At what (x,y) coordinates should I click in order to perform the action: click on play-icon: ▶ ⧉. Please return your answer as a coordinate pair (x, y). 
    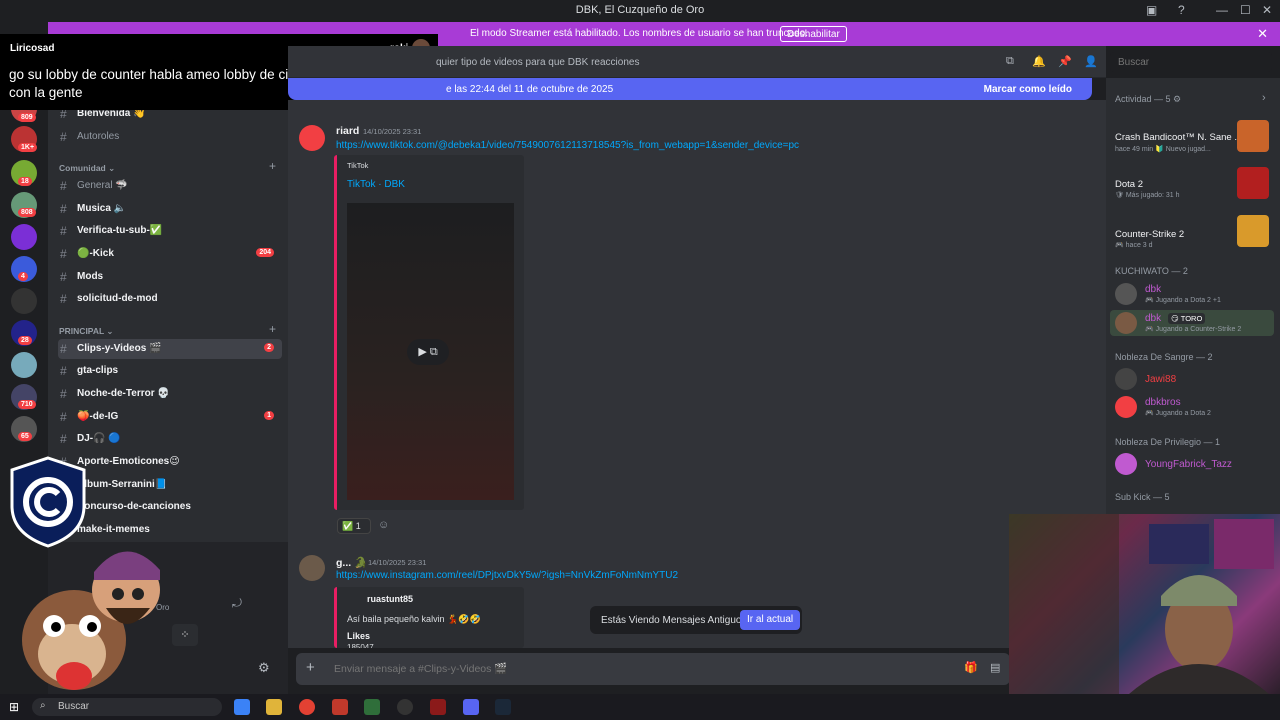
    Looking at the image, I should click on (428, 352).